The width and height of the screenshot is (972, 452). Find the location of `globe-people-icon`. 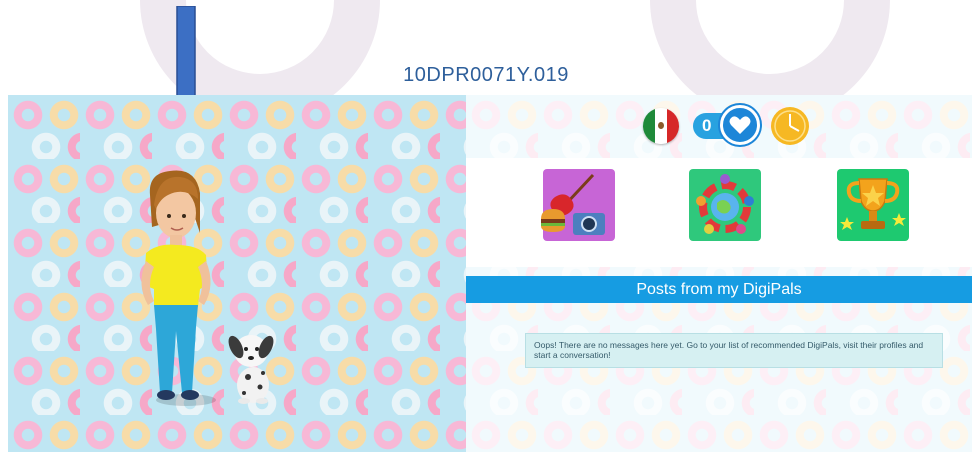

globe-people-icon is located at coordinates (725, 204).